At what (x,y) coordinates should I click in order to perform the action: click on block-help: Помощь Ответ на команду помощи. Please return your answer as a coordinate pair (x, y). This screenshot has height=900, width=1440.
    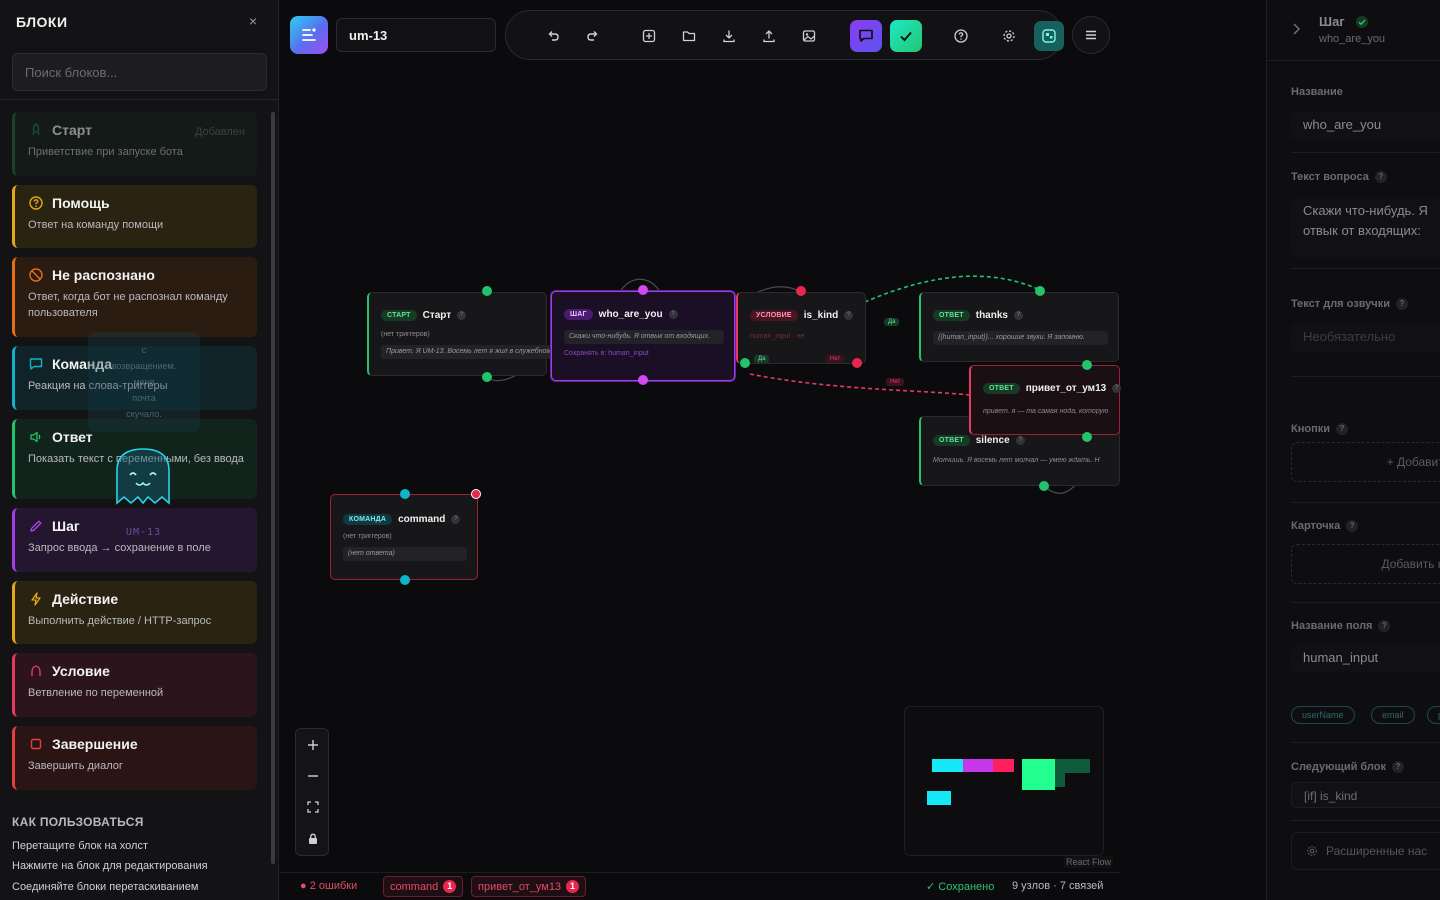
    Looking at the image, I should click on (134, 216).